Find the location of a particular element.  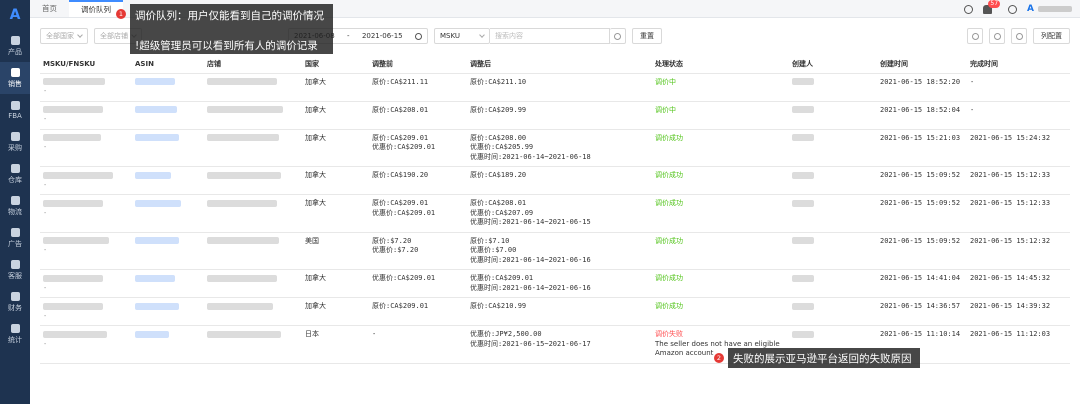

nav-item-sales: 销售 is located at coordinates (15, 78).